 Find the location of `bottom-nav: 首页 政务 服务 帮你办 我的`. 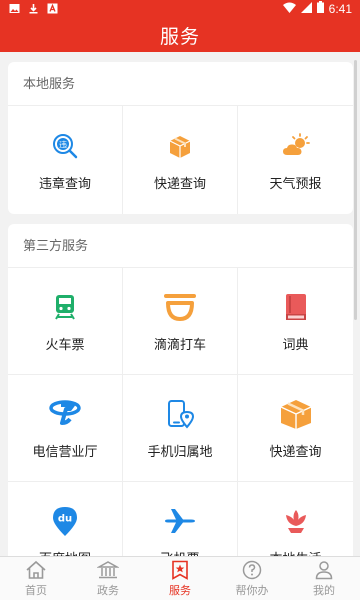

bottom-nav: 首页 政务 服务 帮你办 我的 is located at coordinates (180, 578).